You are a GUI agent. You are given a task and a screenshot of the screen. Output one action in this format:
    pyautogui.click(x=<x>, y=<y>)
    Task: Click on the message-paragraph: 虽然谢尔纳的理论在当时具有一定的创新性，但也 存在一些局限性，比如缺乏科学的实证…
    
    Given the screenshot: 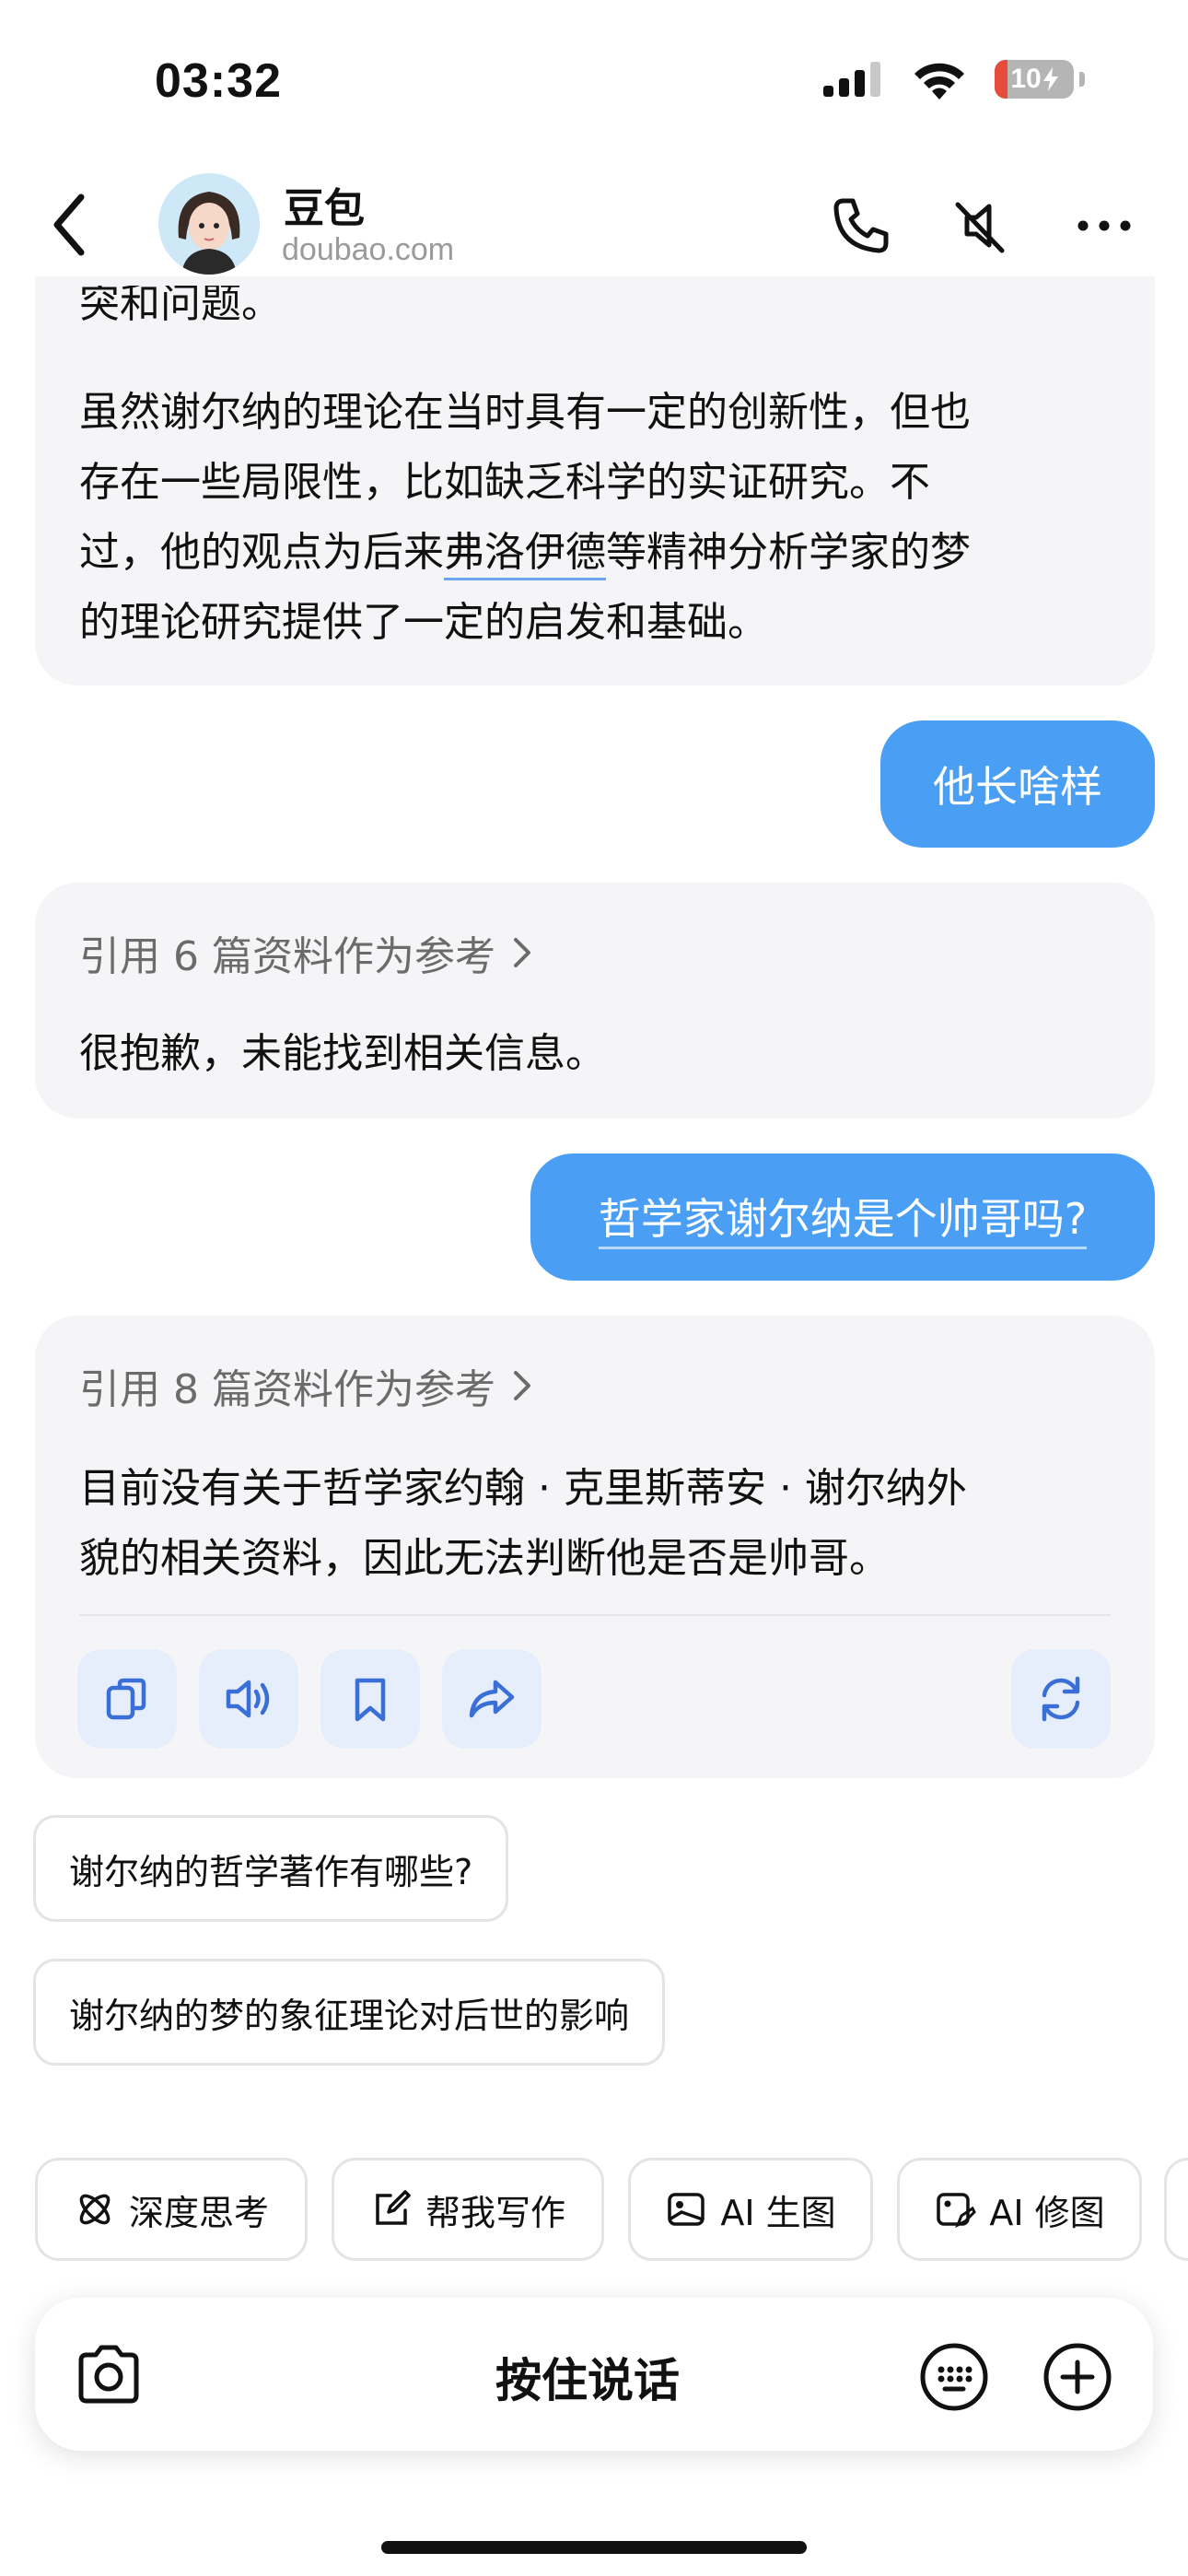 What is the action you would take?
    pyautogui.click(x=604, y=518)
    